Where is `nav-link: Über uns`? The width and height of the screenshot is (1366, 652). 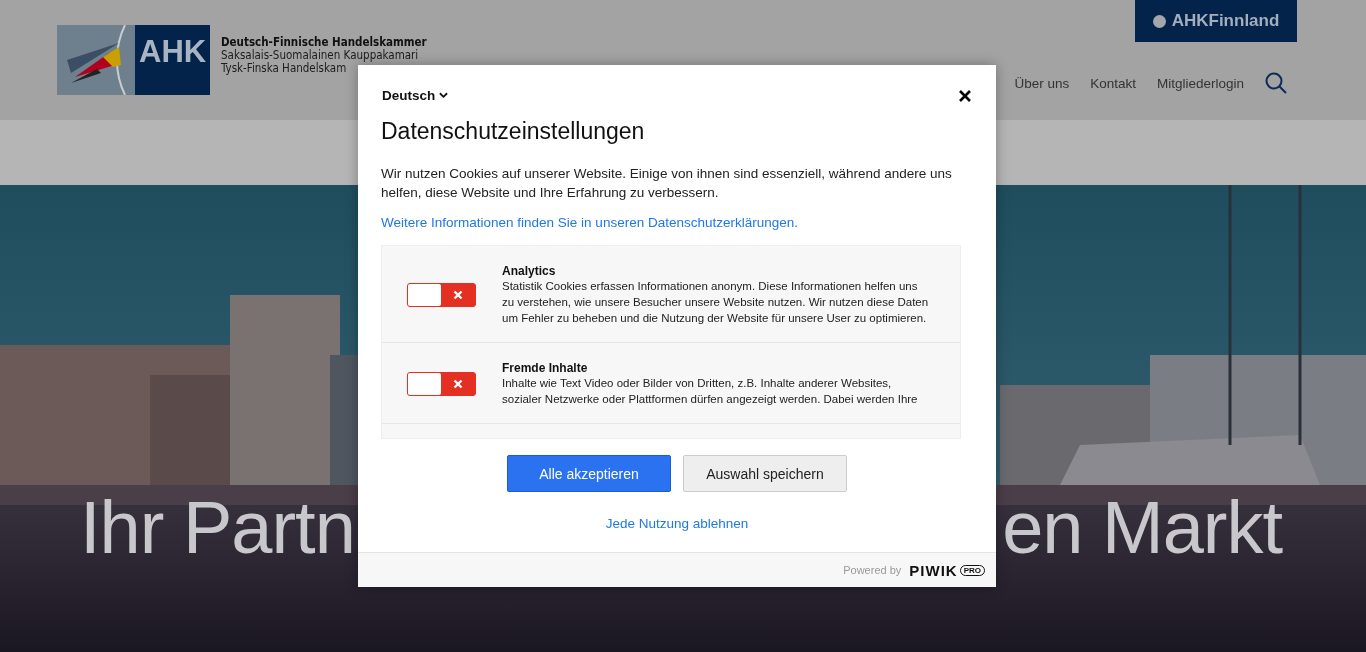 nav-link: Über uns is located at coordinates (1042, 83).